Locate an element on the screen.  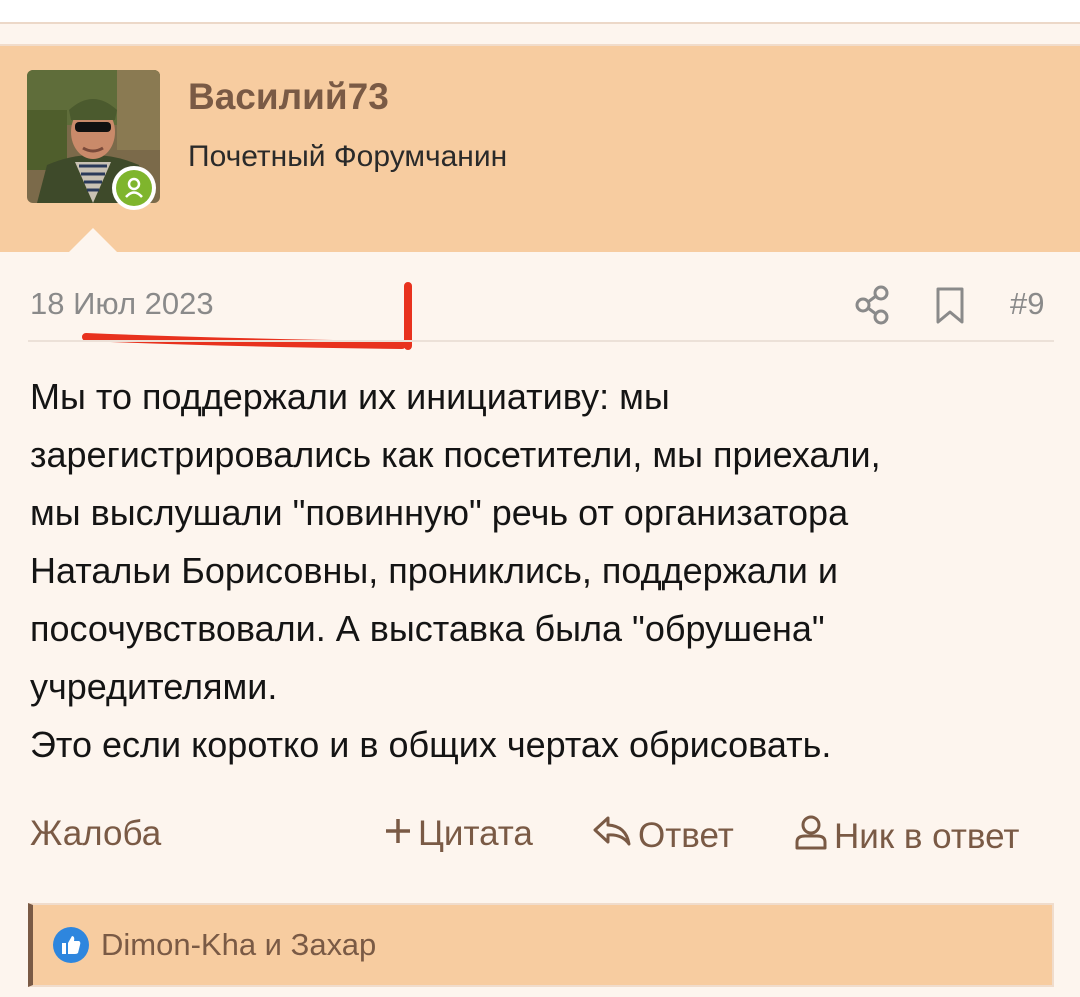
reply-label: Ответ is located at coordinates (686, 835).